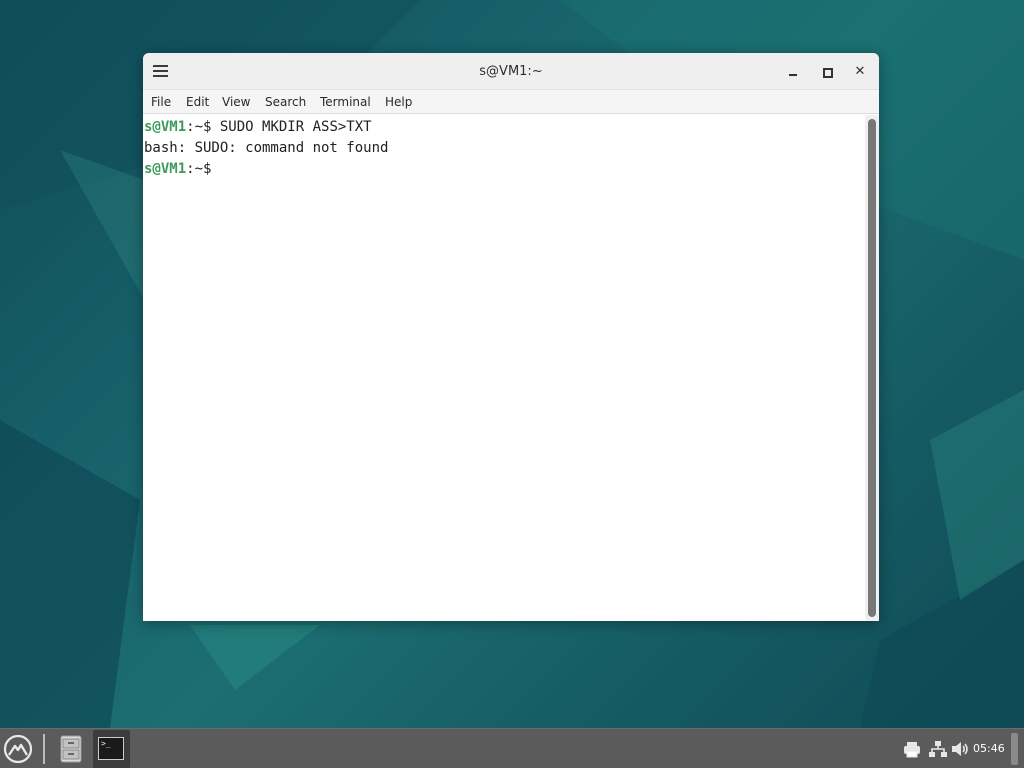 Image resolution: width=1024 pixels, height=768 pixels. I want to click on show-desktop-button, so click(1014, 749).